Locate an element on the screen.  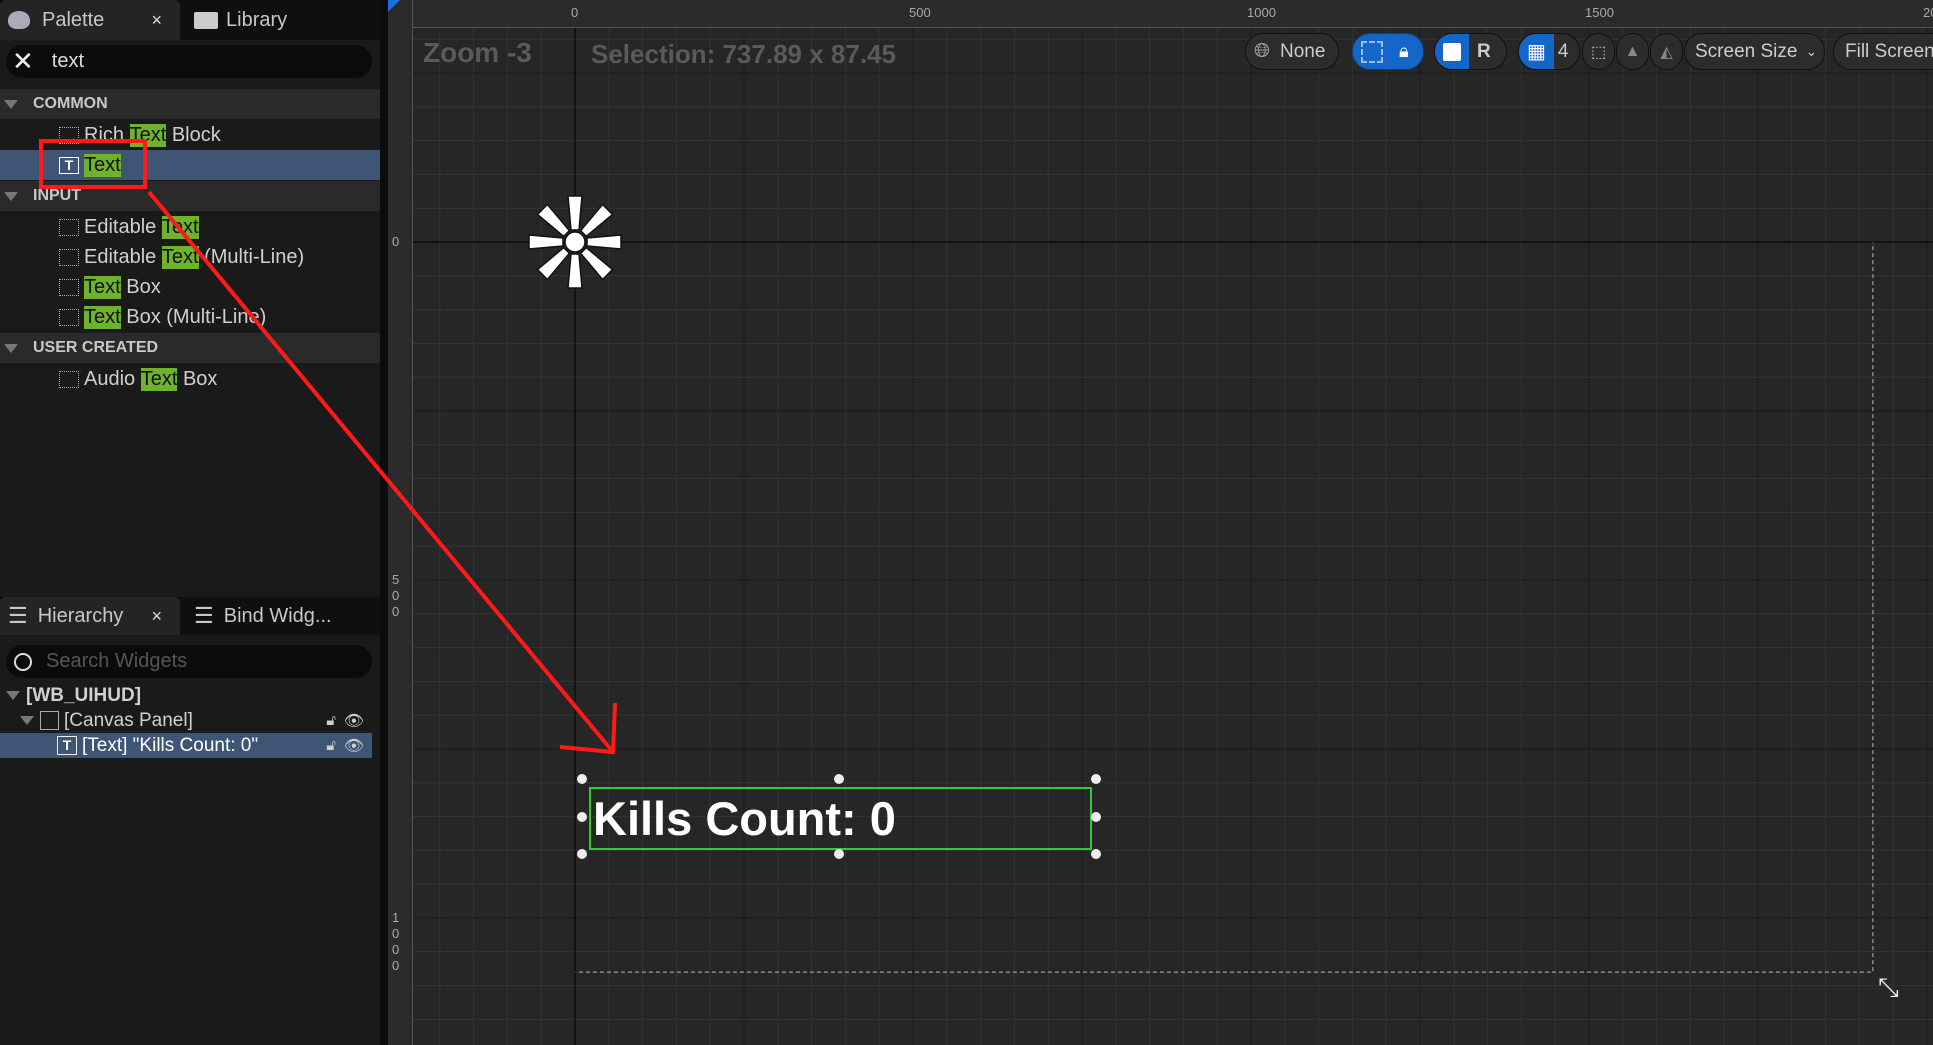
item-label: Rich is located at coordinates (107, 134).